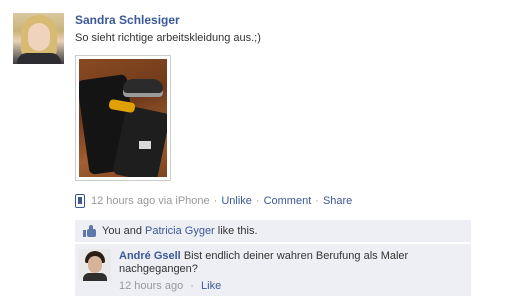 Image resolution: width=517 pixels, height=303 pixels. I want to click on post-message: So sieht richtige arbeitskleidung aus.;), so click(168, 38).